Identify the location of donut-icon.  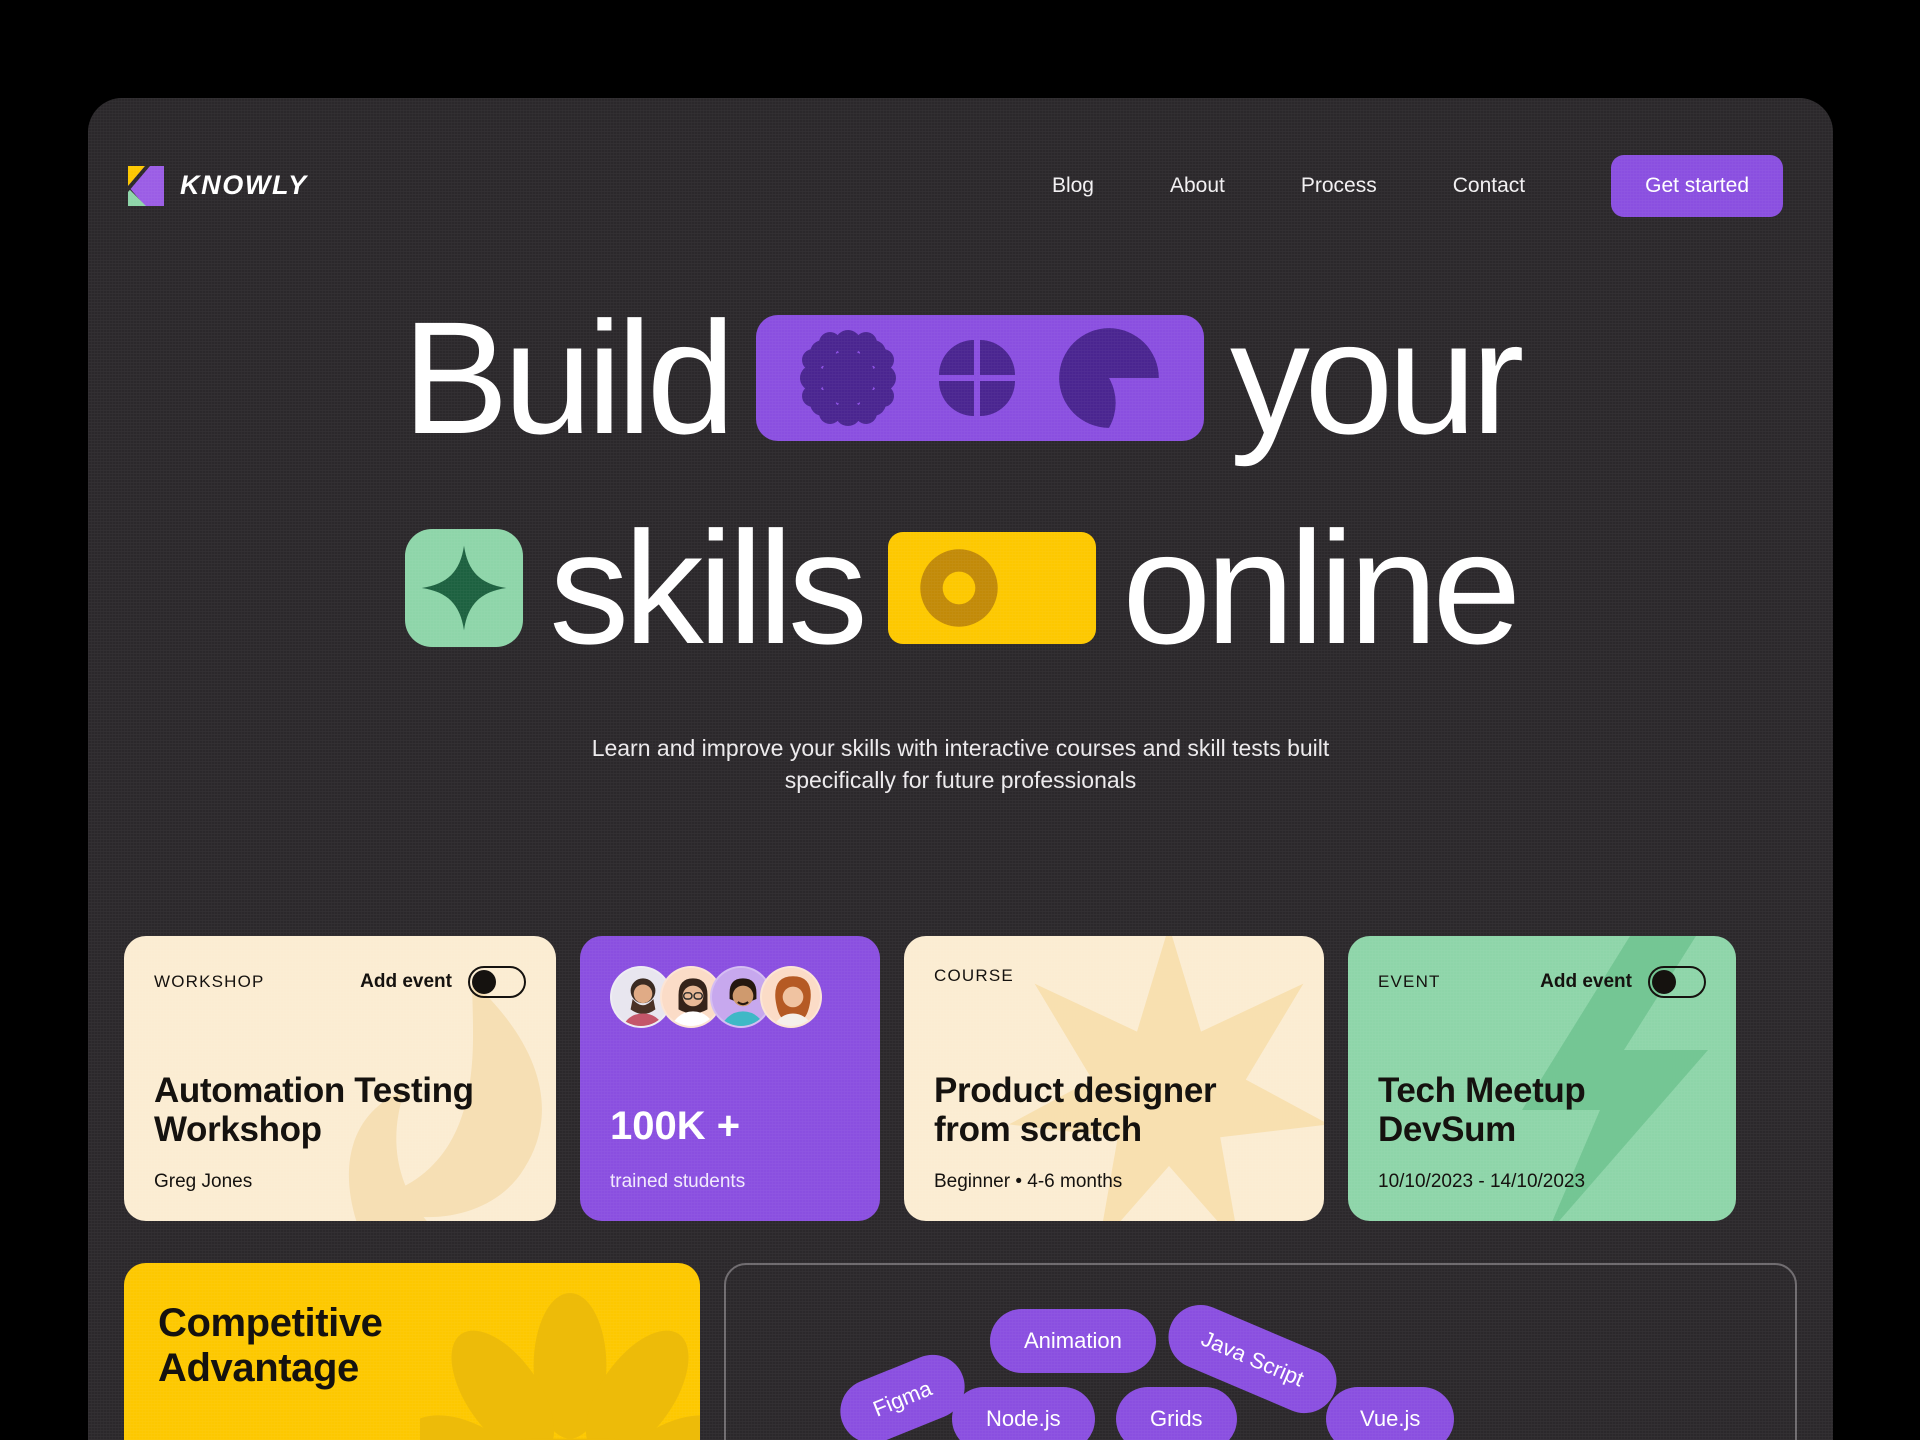
(959, 588).